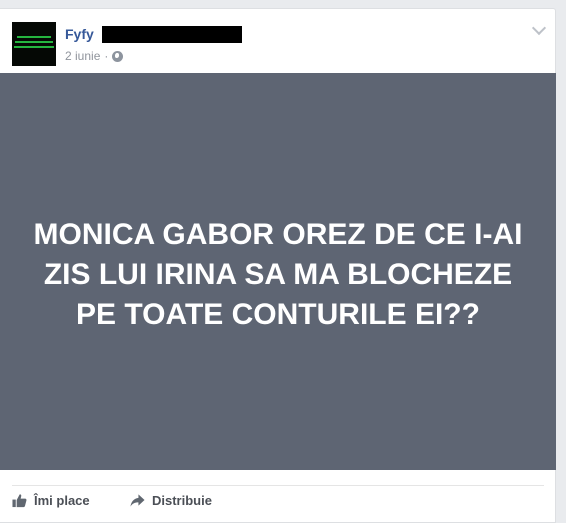 Image resolution: width=566 pixels, height=523 pixels. What do you see at coordinates (118, 56) in the screenshot?
I see `globe-icon` at bounding box center [118, 56].